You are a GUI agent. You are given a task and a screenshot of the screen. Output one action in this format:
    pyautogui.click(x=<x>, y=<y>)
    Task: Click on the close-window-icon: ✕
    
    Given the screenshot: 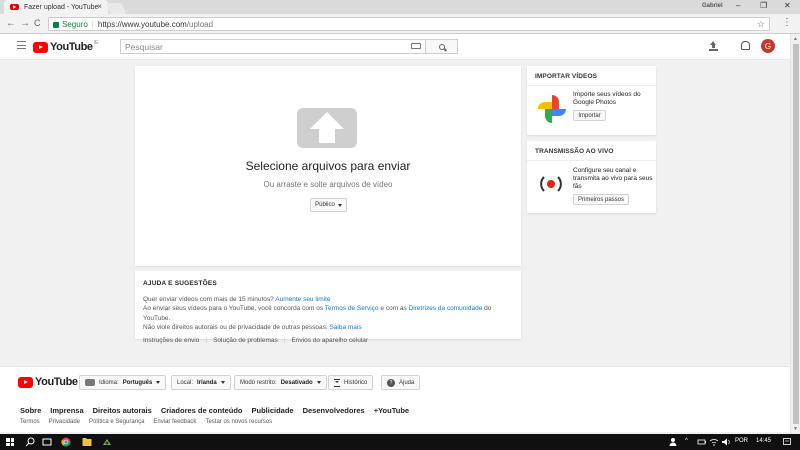 What is the action you would take?
    pyautogui.click(x=787, y=5)
    